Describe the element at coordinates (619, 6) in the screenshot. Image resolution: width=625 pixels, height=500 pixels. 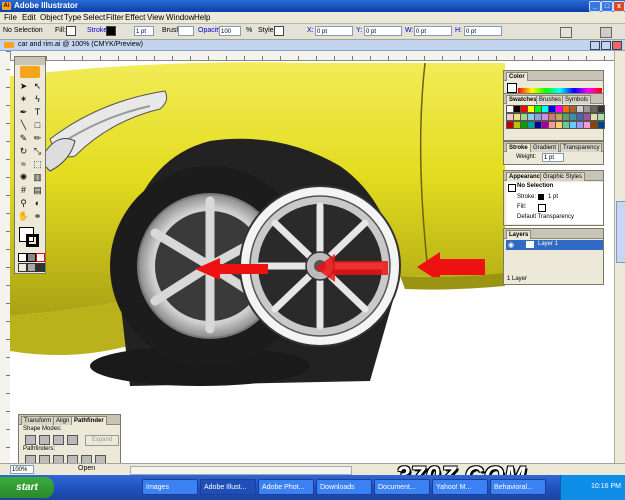
I see `close-button: x` at that location.